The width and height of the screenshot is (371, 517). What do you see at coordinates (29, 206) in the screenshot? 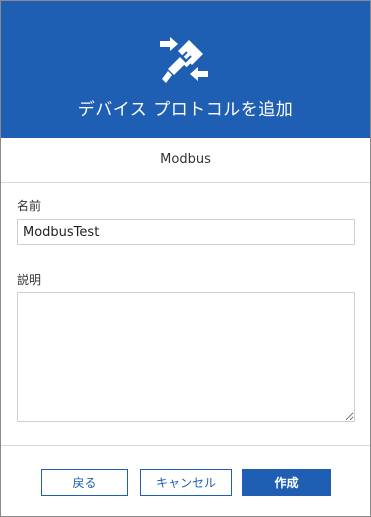
I see `name-label: 名前` at bounding box center [29, 206].